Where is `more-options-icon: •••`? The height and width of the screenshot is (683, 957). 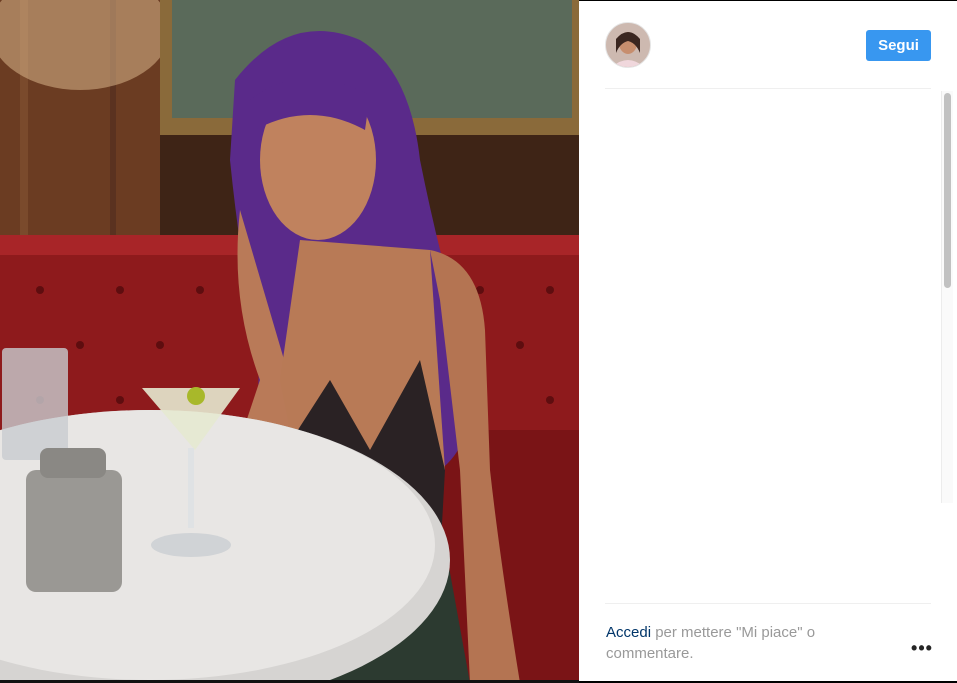 more-options-icon: ••• is located at coordinates (922, 648).